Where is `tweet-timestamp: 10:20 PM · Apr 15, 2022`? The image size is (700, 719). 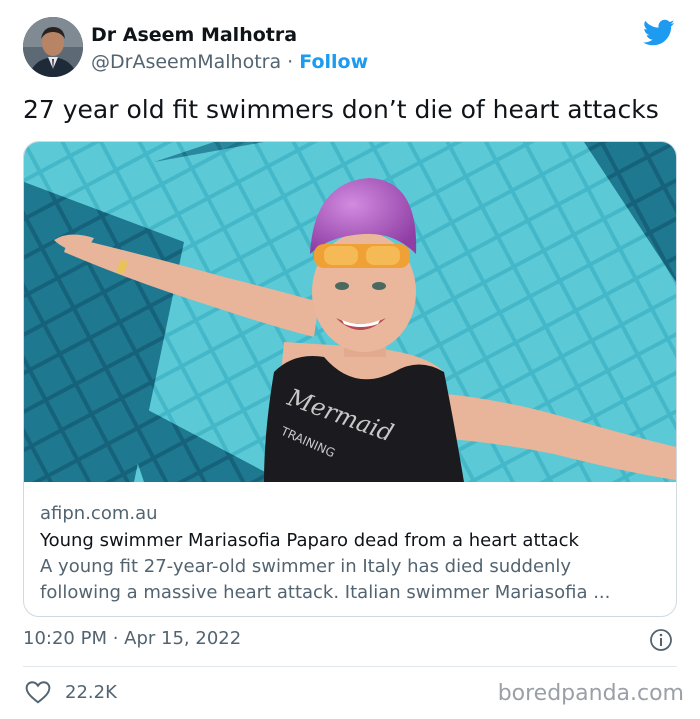 tweet-timestamp: 10:20 PM · Apr 15, 2022 is located at coordinates (132, 639).